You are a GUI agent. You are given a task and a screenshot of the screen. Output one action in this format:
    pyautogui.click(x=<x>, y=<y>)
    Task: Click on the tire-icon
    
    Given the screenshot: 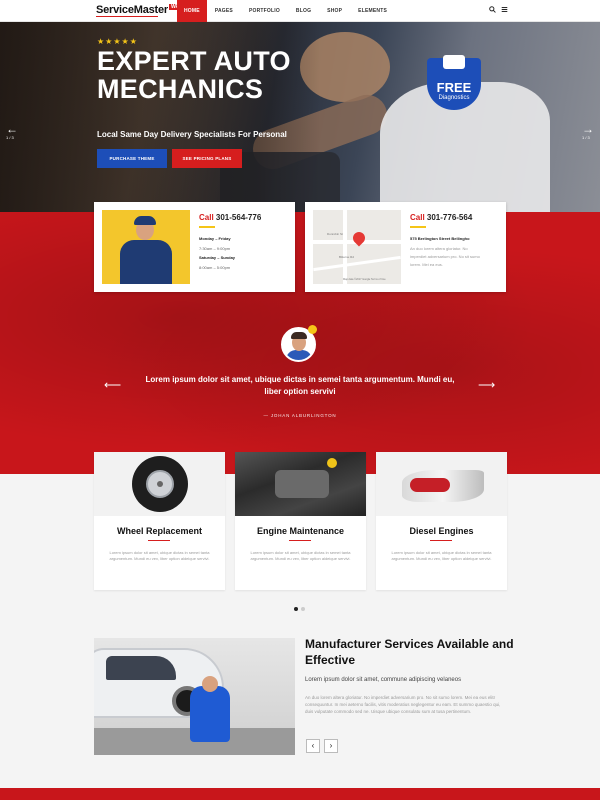 What is the action you would take?
    pyautogui.click(x=160, y=484)
    